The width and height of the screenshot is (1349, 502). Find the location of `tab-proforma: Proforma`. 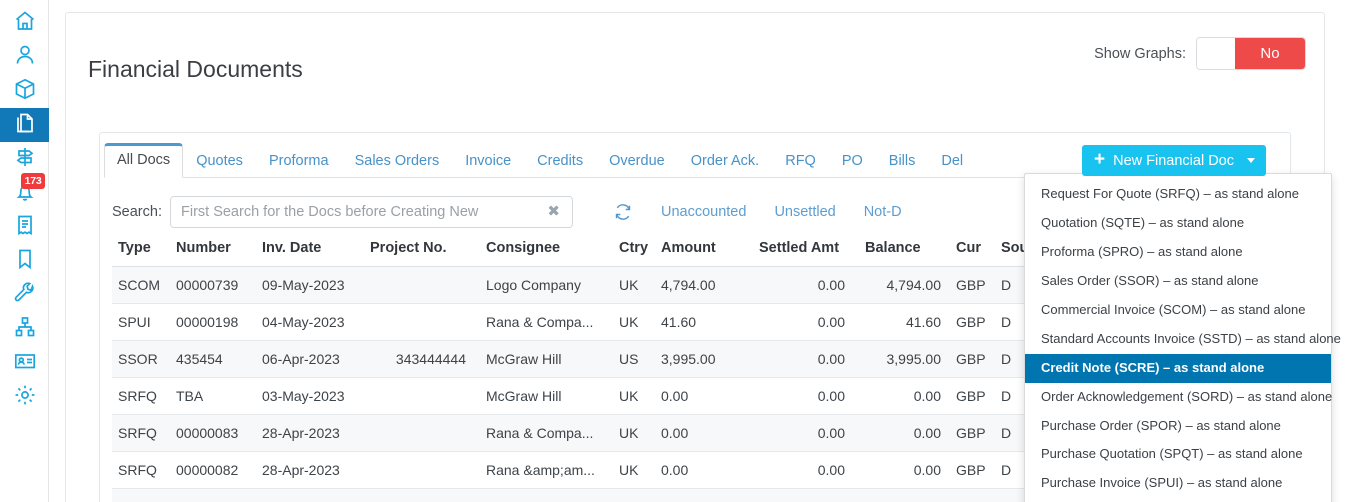

tab-proforma: Proforma is located at coordinates (299, 162).